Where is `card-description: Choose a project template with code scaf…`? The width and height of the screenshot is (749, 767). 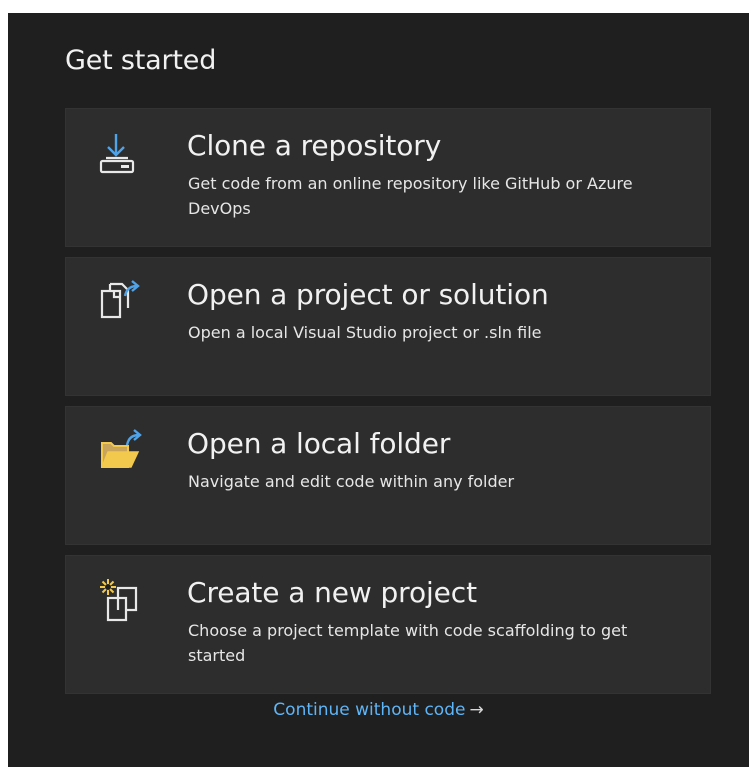 card-description: Choose a project template with code scaf… is located at coordinates (408, 643).